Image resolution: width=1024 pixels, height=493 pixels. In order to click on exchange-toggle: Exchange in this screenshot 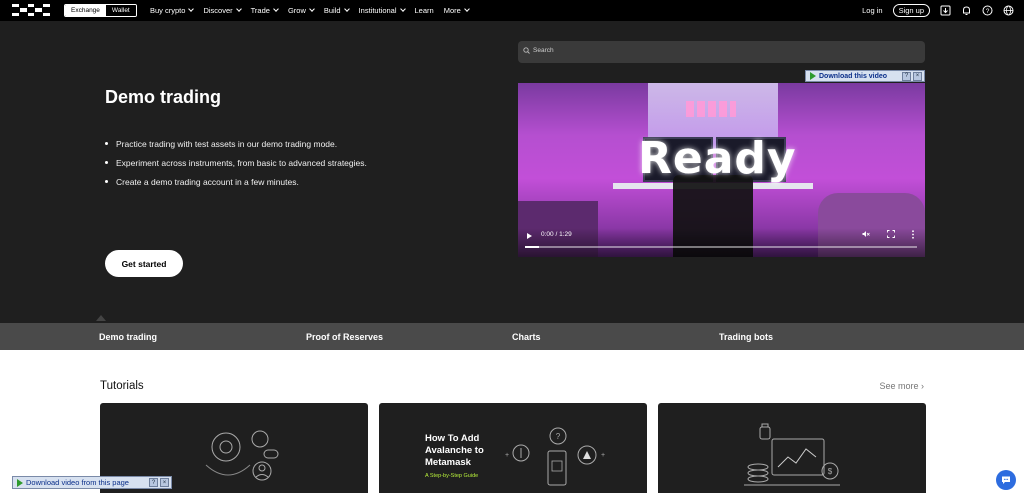, I will do `click(85, 10)`.